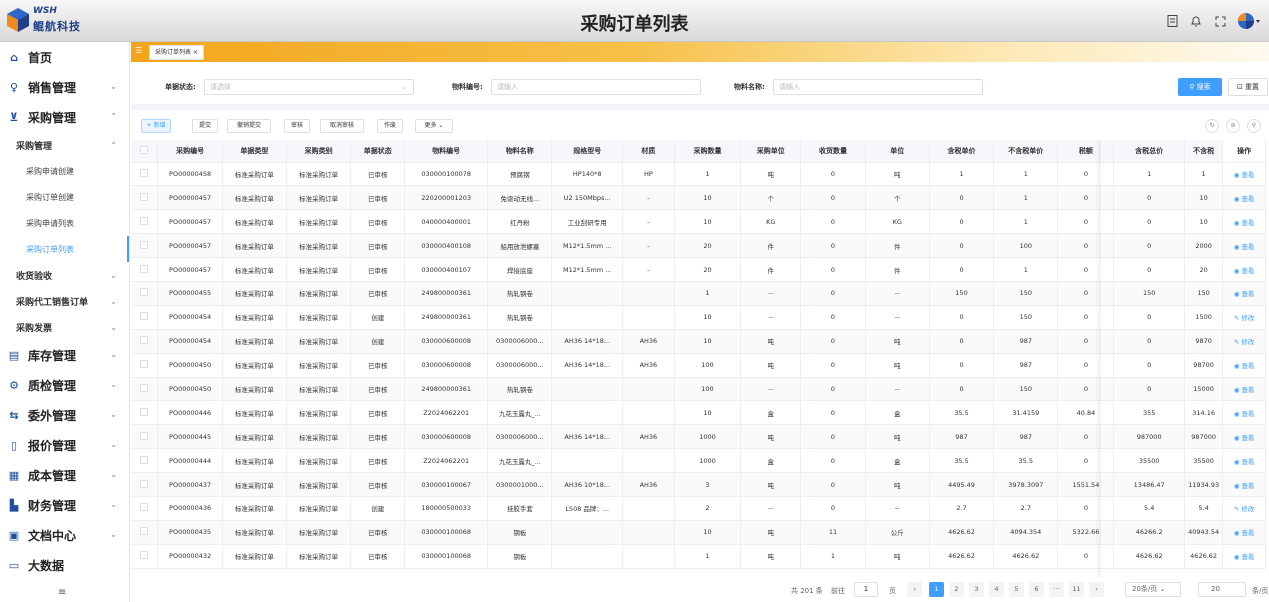 The image size is (1269, 602). What do you see at coordinates (596, 87) in the screenshot?
I see `material-code-input: 请输入` at bounding box center [596, 87].